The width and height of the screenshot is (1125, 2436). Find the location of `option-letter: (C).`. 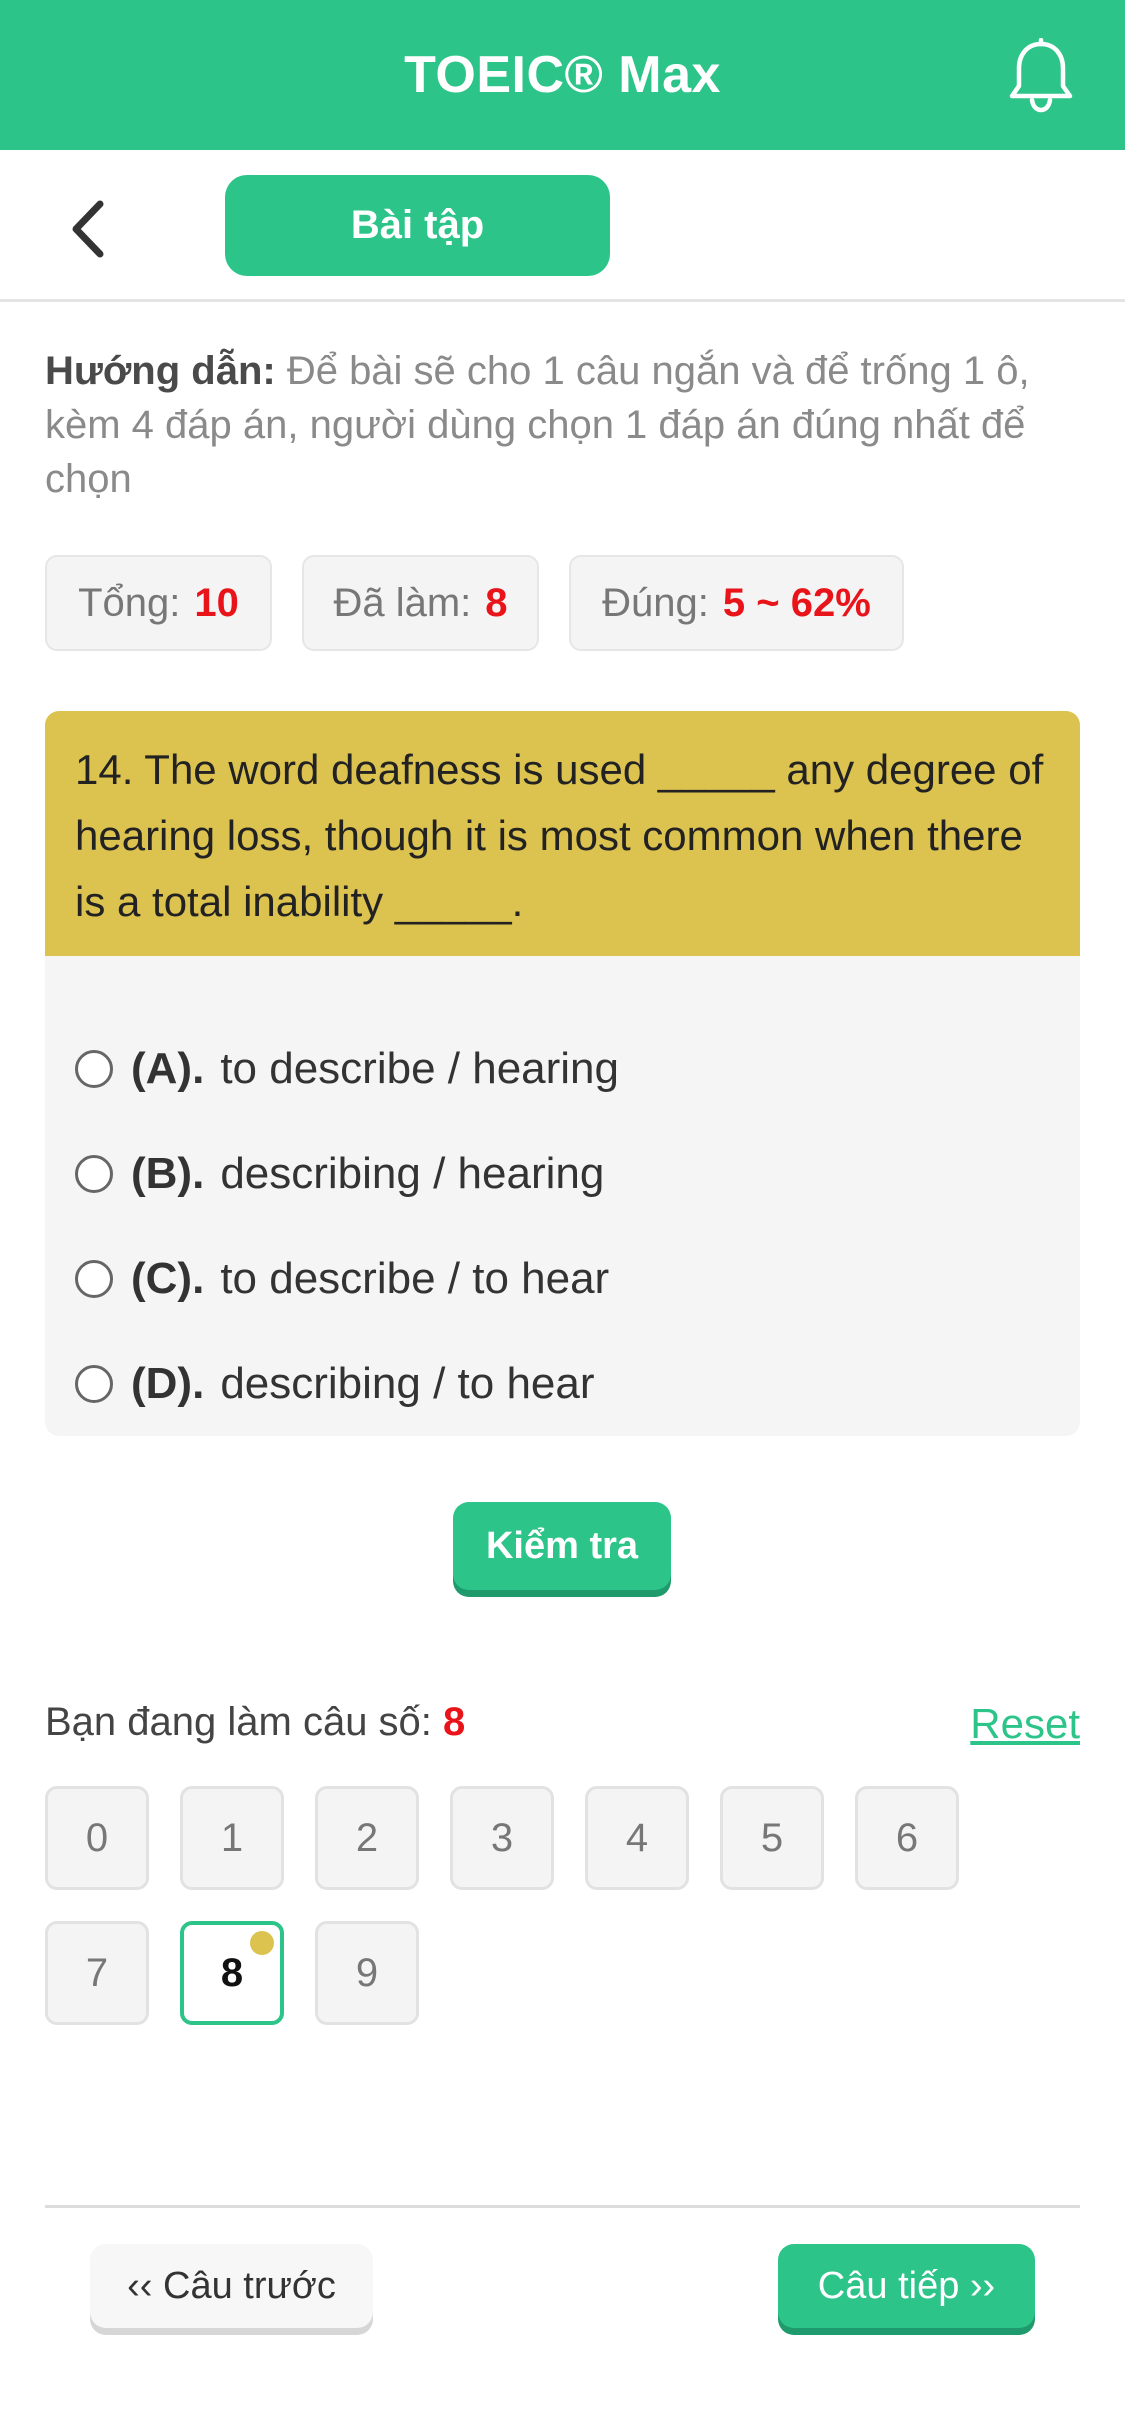

option-letter: (C). is located at coordinates (168, 1278).